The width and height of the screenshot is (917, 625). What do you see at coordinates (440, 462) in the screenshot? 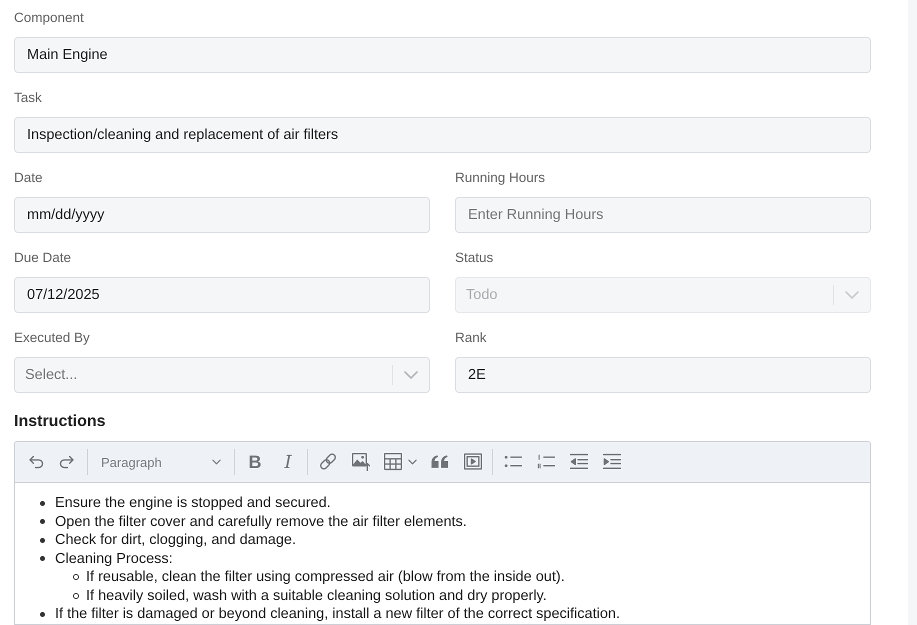
I see `quote-icon` at bounding box center [440, 462].